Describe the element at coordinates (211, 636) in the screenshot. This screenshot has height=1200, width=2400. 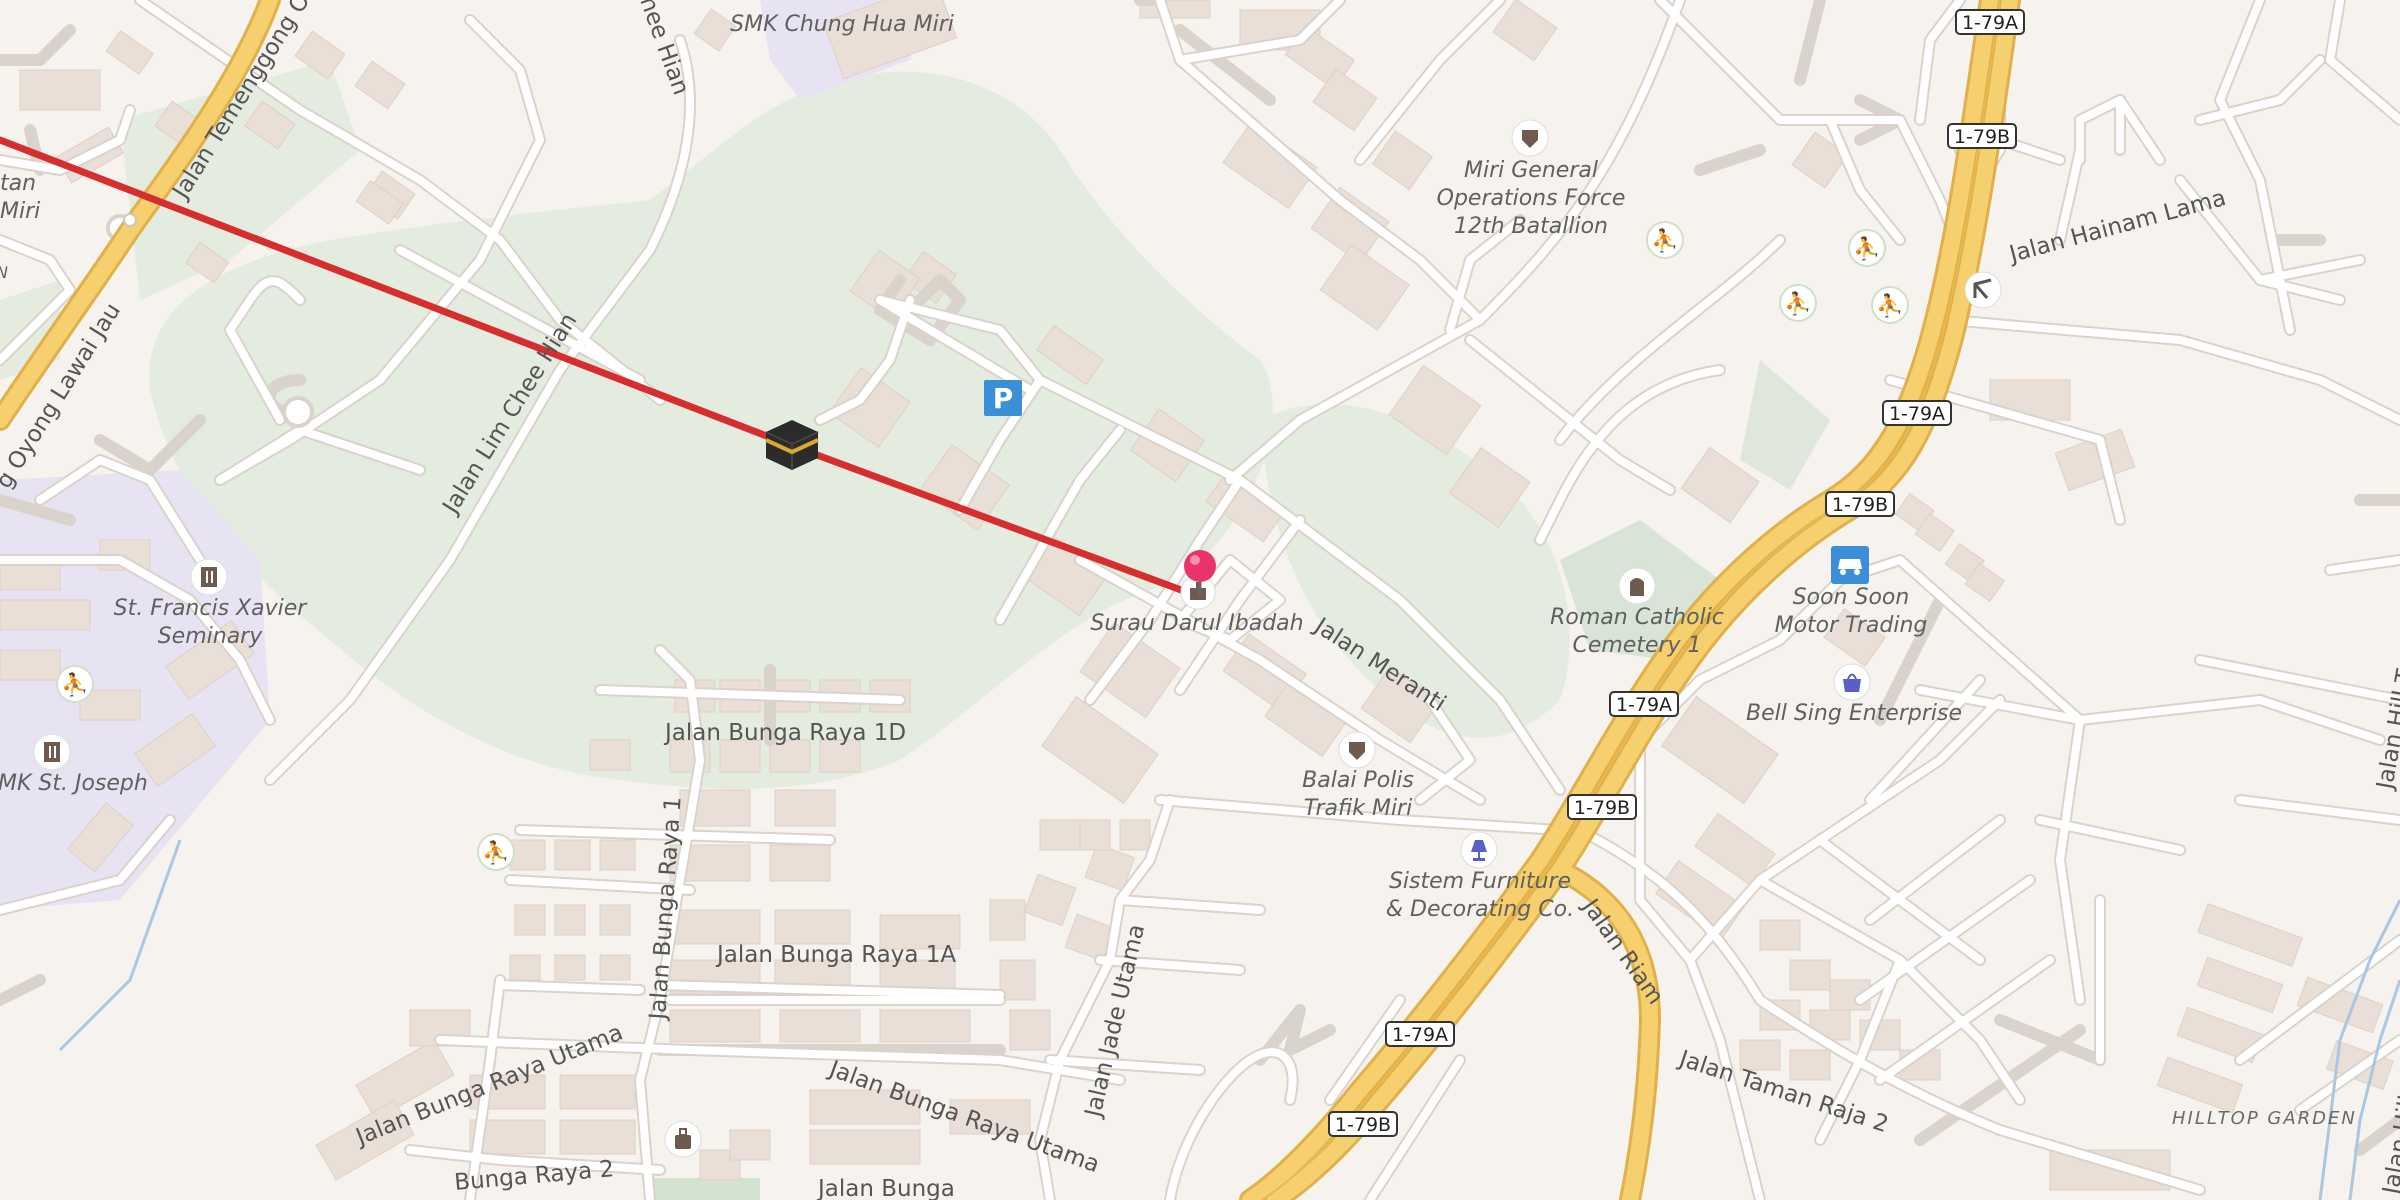
I see `poi-label: Seminary` at that location.